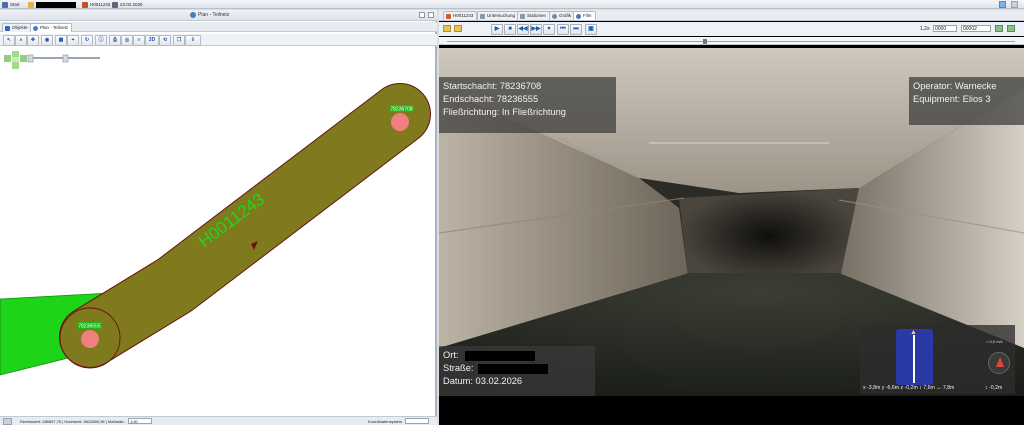  I want to click on compass-icon, so click(999, 363).